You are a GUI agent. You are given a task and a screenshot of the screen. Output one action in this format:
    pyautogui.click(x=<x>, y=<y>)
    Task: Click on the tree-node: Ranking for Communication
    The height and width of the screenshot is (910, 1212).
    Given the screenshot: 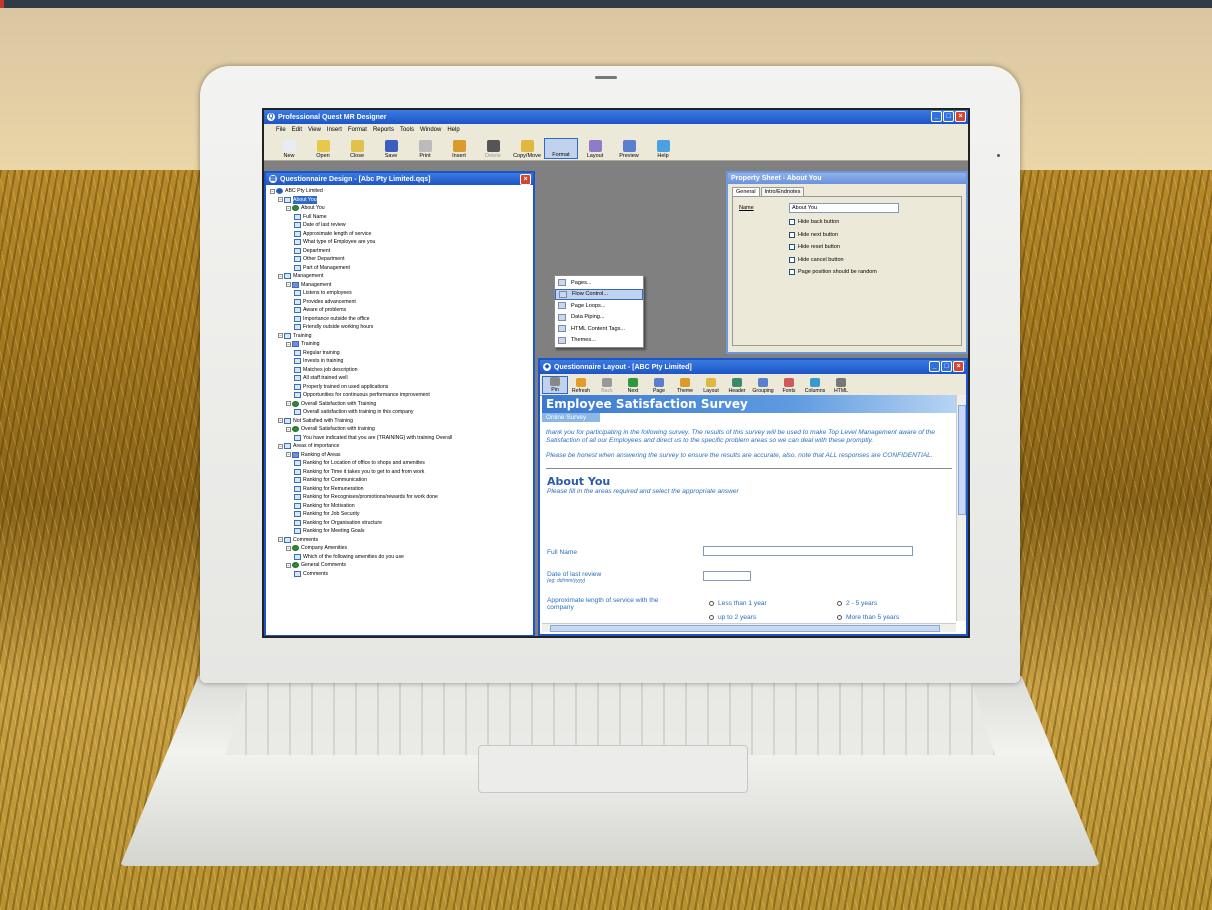 What is the action you would take?
    pyautogui.click(x=399, y=480)
    